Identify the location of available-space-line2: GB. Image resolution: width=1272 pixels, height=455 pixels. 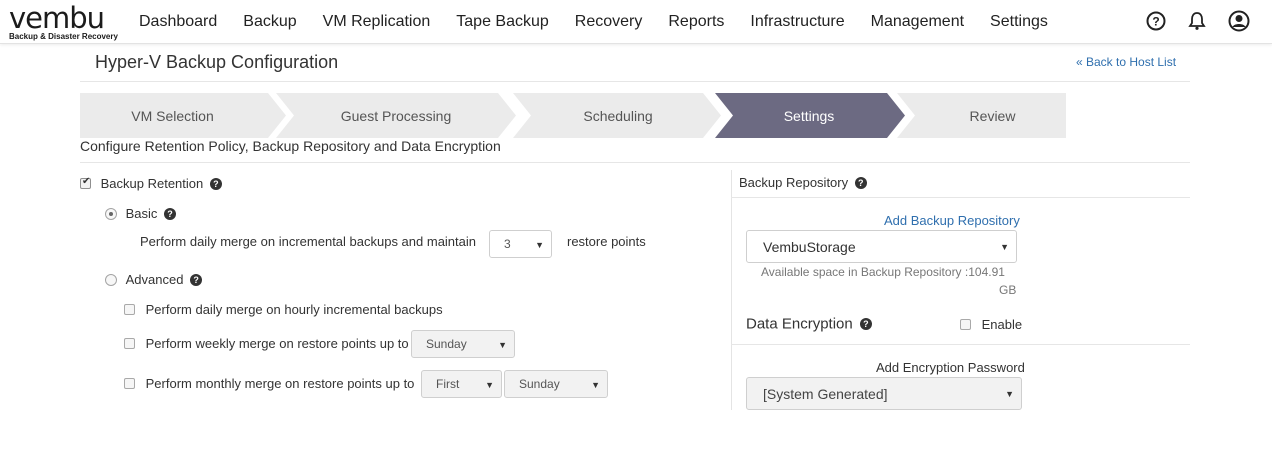
(1008, 290).